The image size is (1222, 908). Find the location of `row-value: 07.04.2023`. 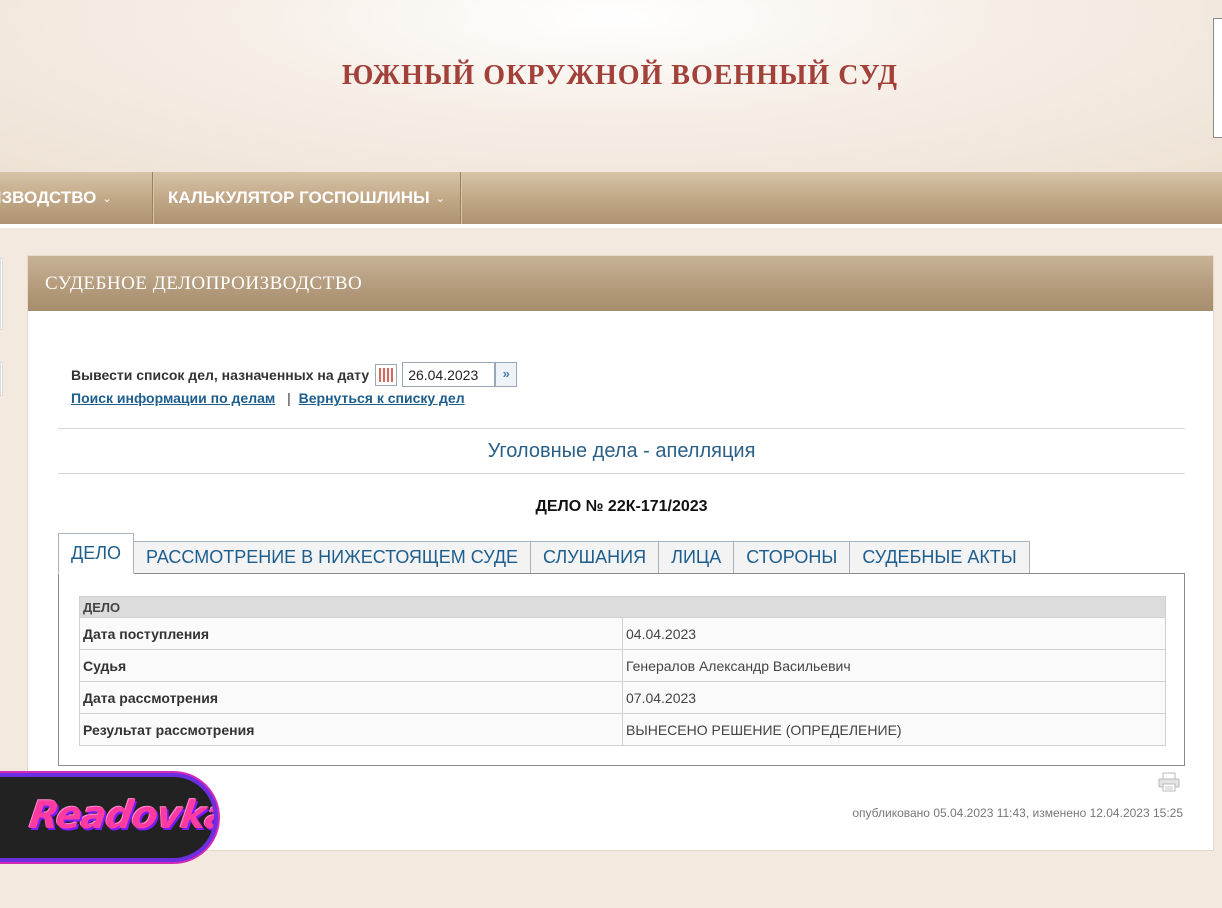

row-value: 07.04.2023 is located at coordinates (894, 697).